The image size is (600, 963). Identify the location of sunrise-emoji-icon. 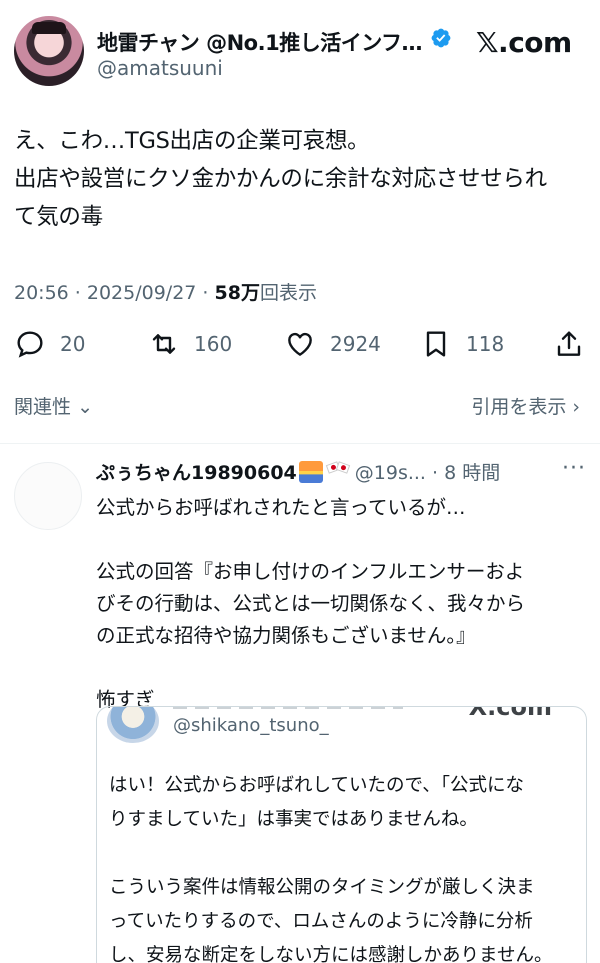
(310, 472).